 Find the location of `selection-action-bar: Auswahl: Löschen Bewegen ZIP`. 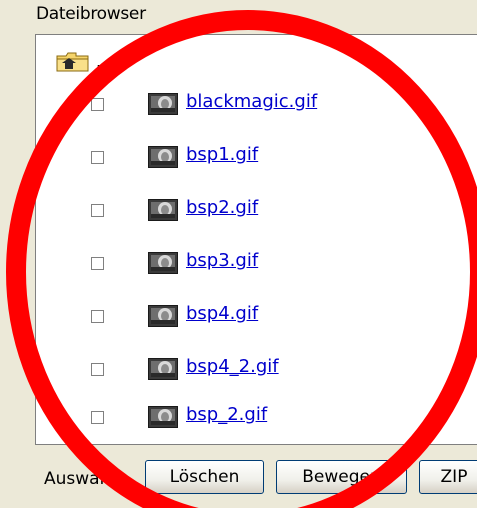

selection-action-bar: Auswahl: Löschen Bewegen ZIP is located at coordinates (238, 478).